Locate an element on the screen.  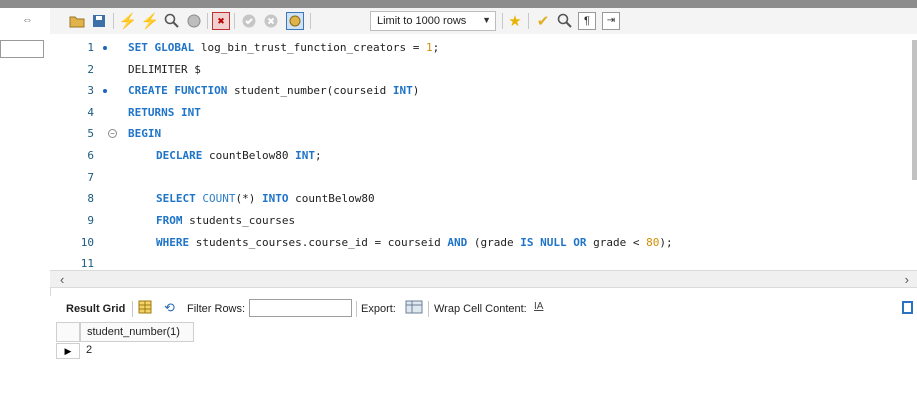
side-panel-toggle-icon is located at coordinates (907, 307).